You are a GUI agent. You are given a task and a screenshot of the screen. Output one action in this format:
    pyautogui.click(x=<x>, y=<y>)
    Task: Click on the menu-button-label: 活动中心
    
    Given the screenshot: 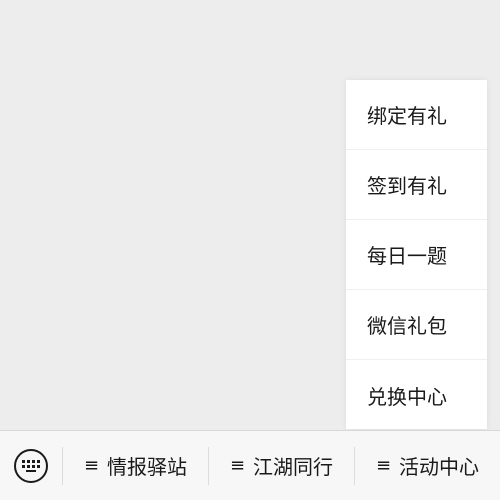 What is the action you would take?
    pyautogui.click(x=439, y=467)
    